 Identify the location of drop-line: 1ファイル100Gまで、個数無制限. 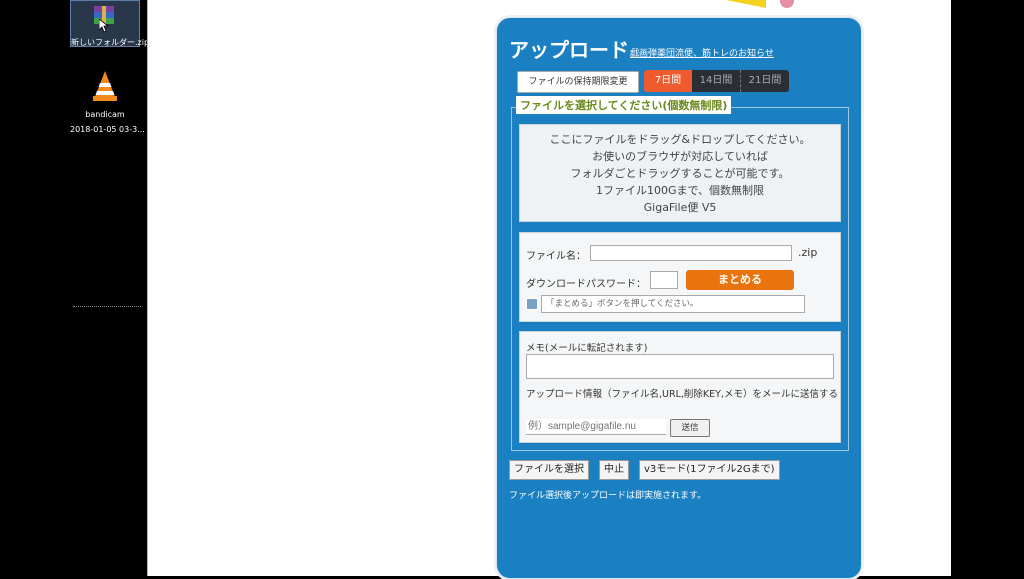
(680, 190).